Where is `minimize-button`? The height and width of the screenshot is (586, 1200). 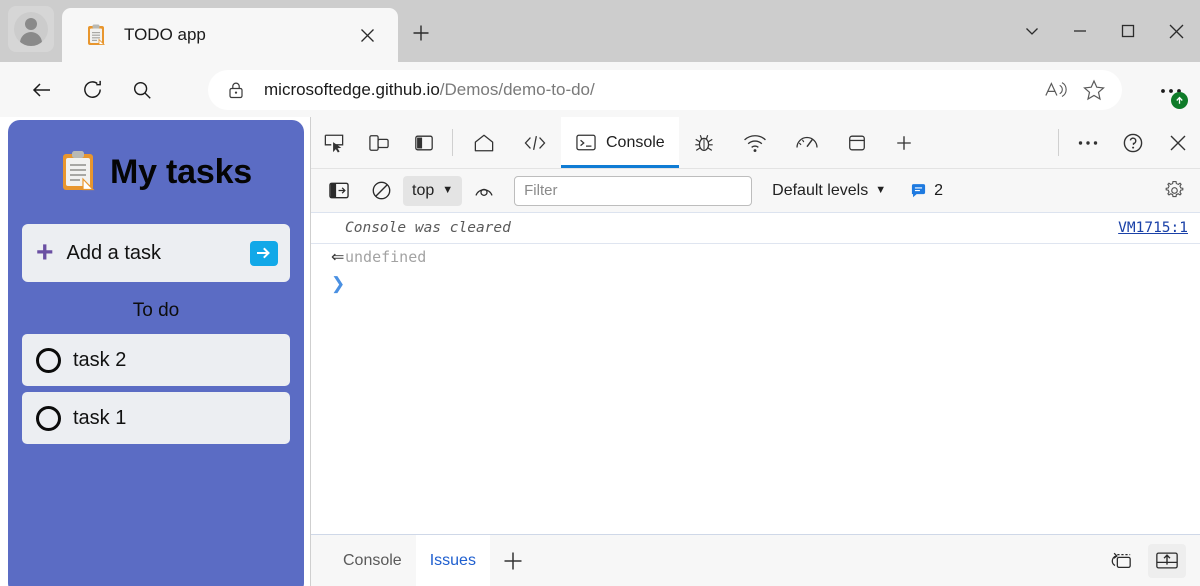
minimize-button is located at coordinates (1080, 31).